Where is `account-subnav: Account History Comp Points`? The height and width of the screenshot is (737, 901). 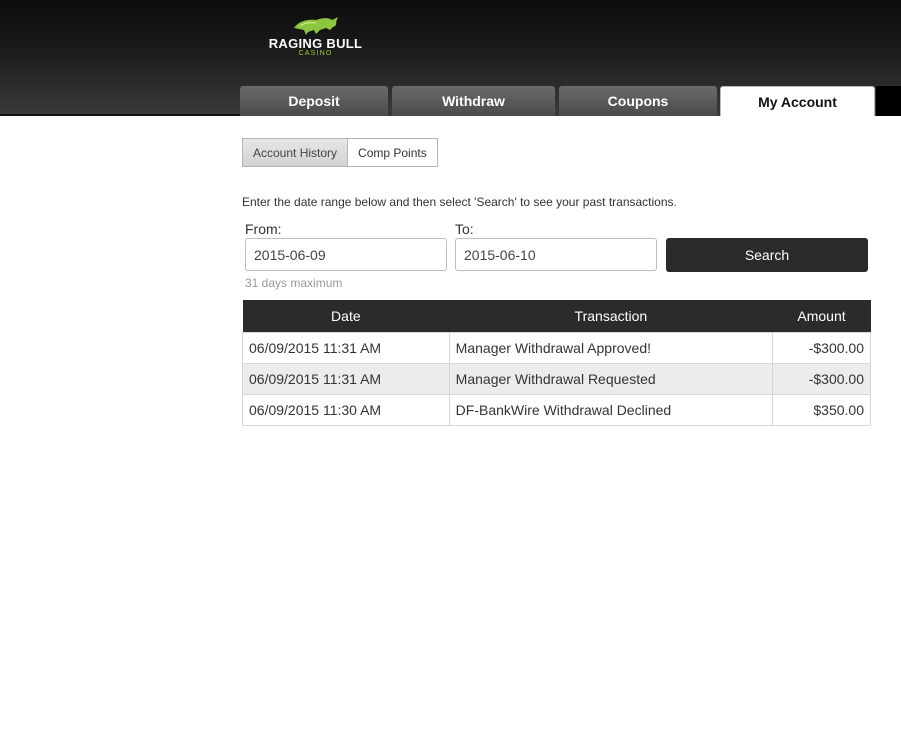
account-subnav: Account History Comp Points is located at coordinates (340, 152).